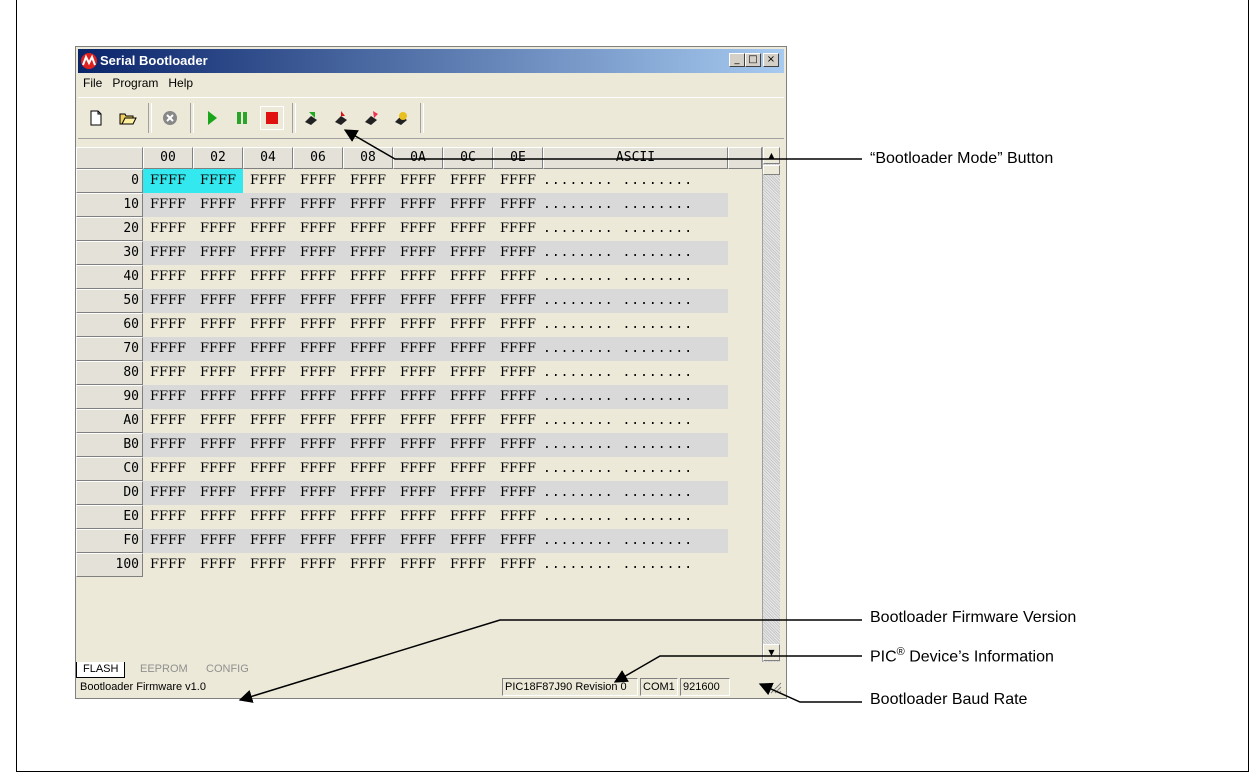 Image resolution: width=1251 pixels, height=772 pixels. I want to click on tab-flash: FLASH, so click(101, 670).